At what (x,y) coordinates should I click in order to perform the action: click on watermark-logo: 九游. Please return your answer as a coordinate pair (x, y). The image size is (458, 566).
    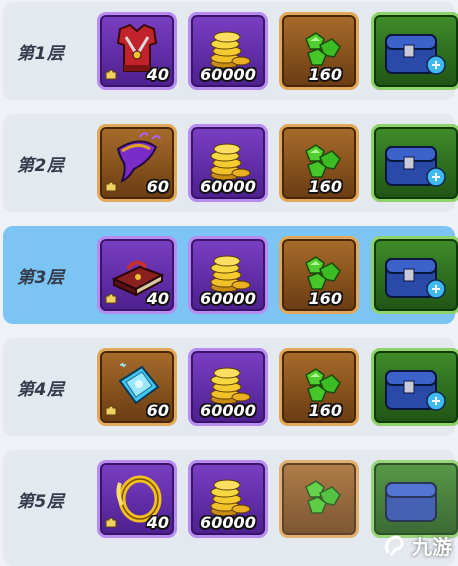
    Looking at the image, I should click on (417, 545).